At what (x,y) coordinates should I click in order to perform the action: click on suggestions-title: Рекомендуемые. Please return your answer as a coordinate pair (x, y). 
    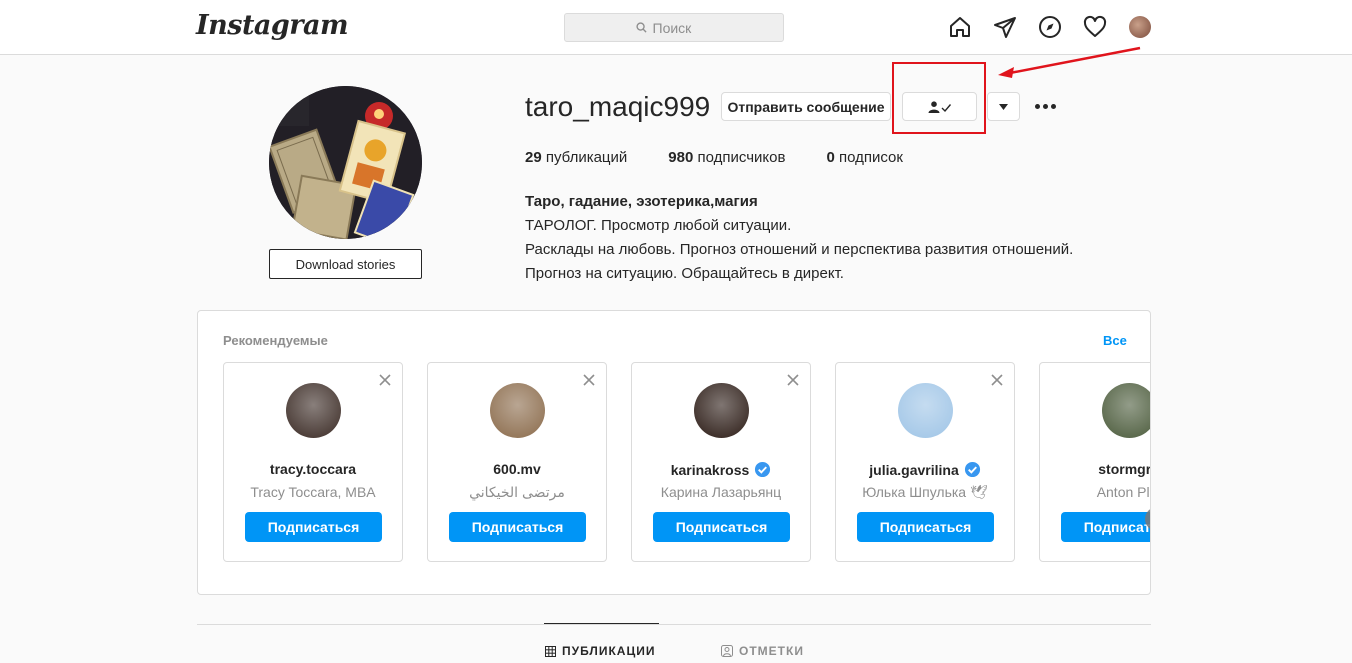
    Looking at the image, I should click on (275, 340).